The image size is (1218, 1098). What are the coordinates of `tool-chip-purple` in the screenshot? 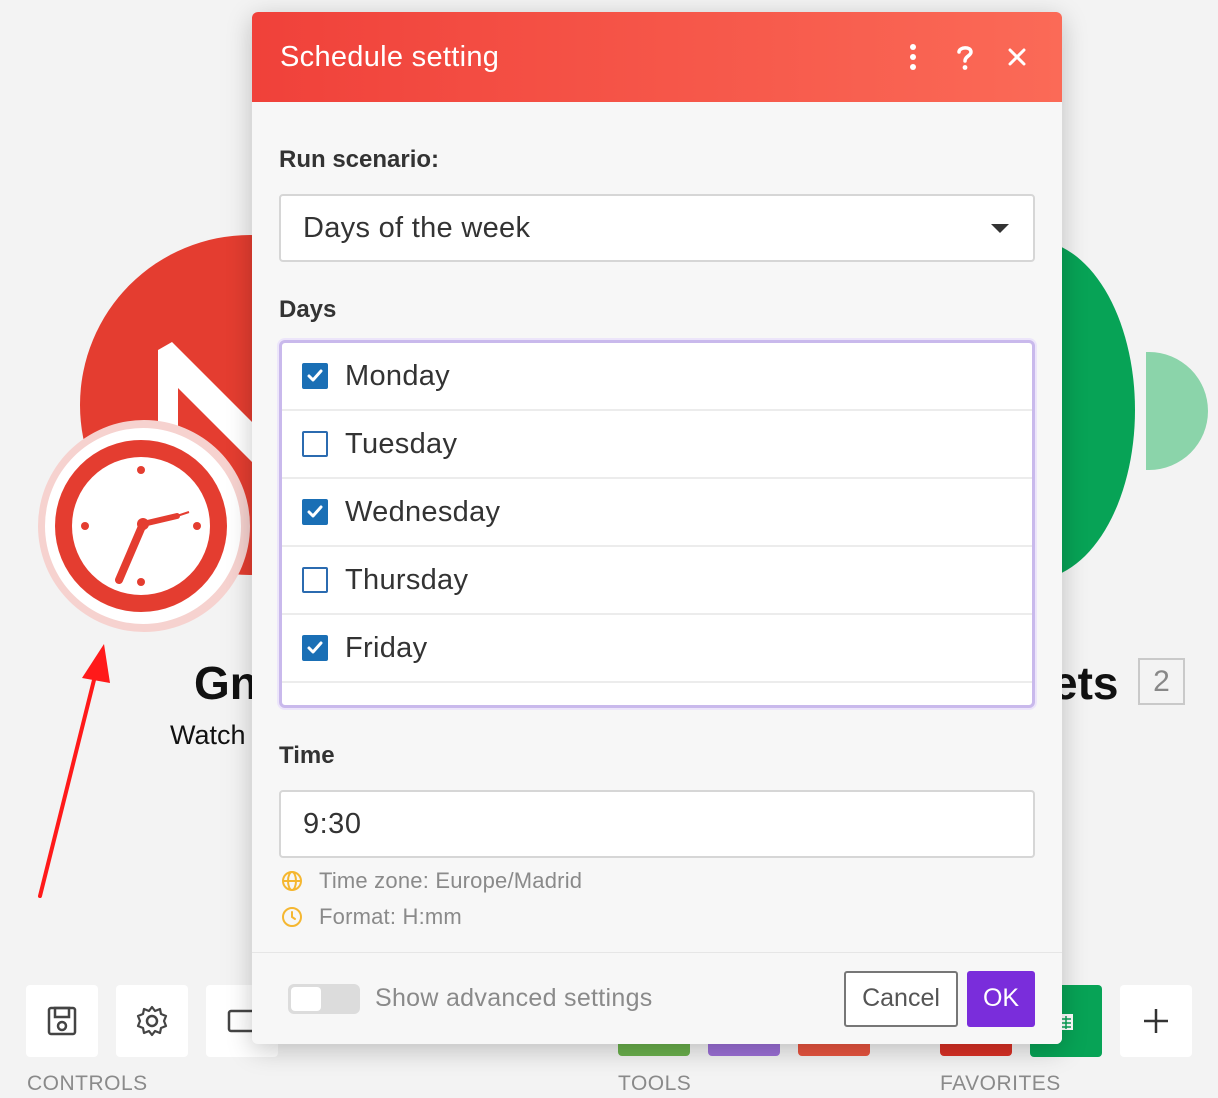 It's located at (744, 1049).